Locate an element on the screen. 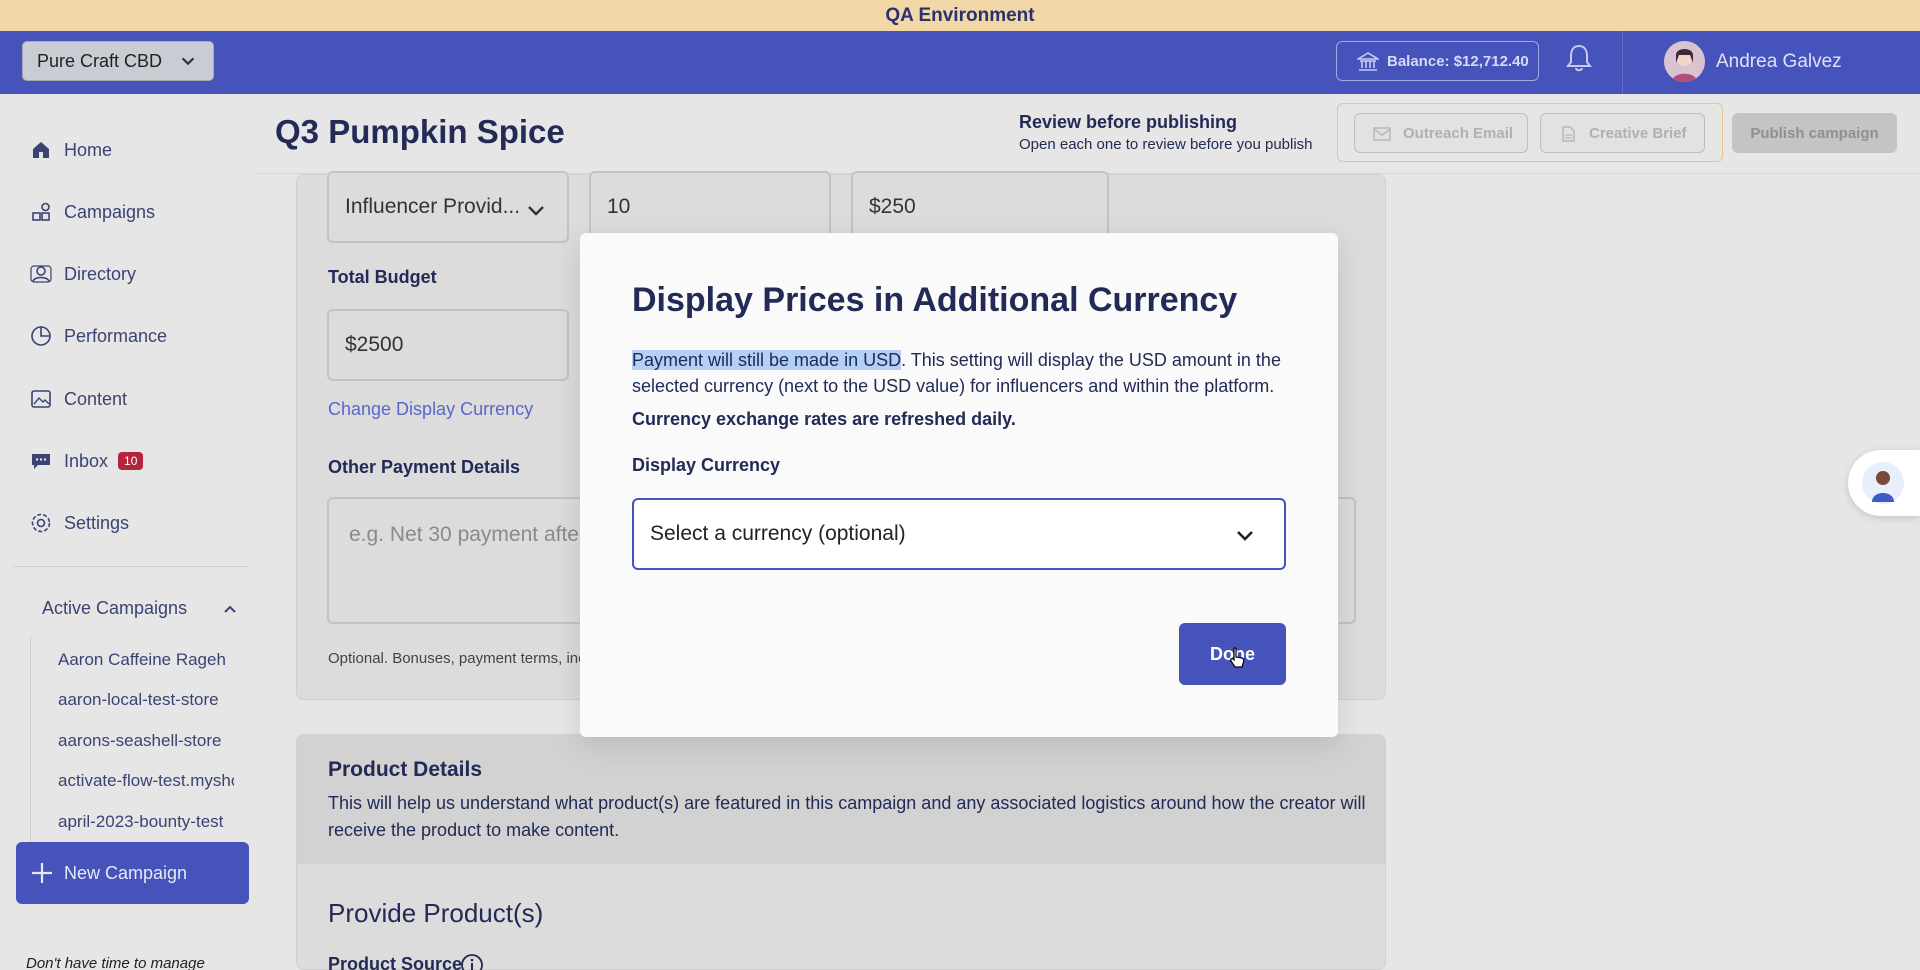  pointer-cursor-icon is located at coordinates (1237, 657).